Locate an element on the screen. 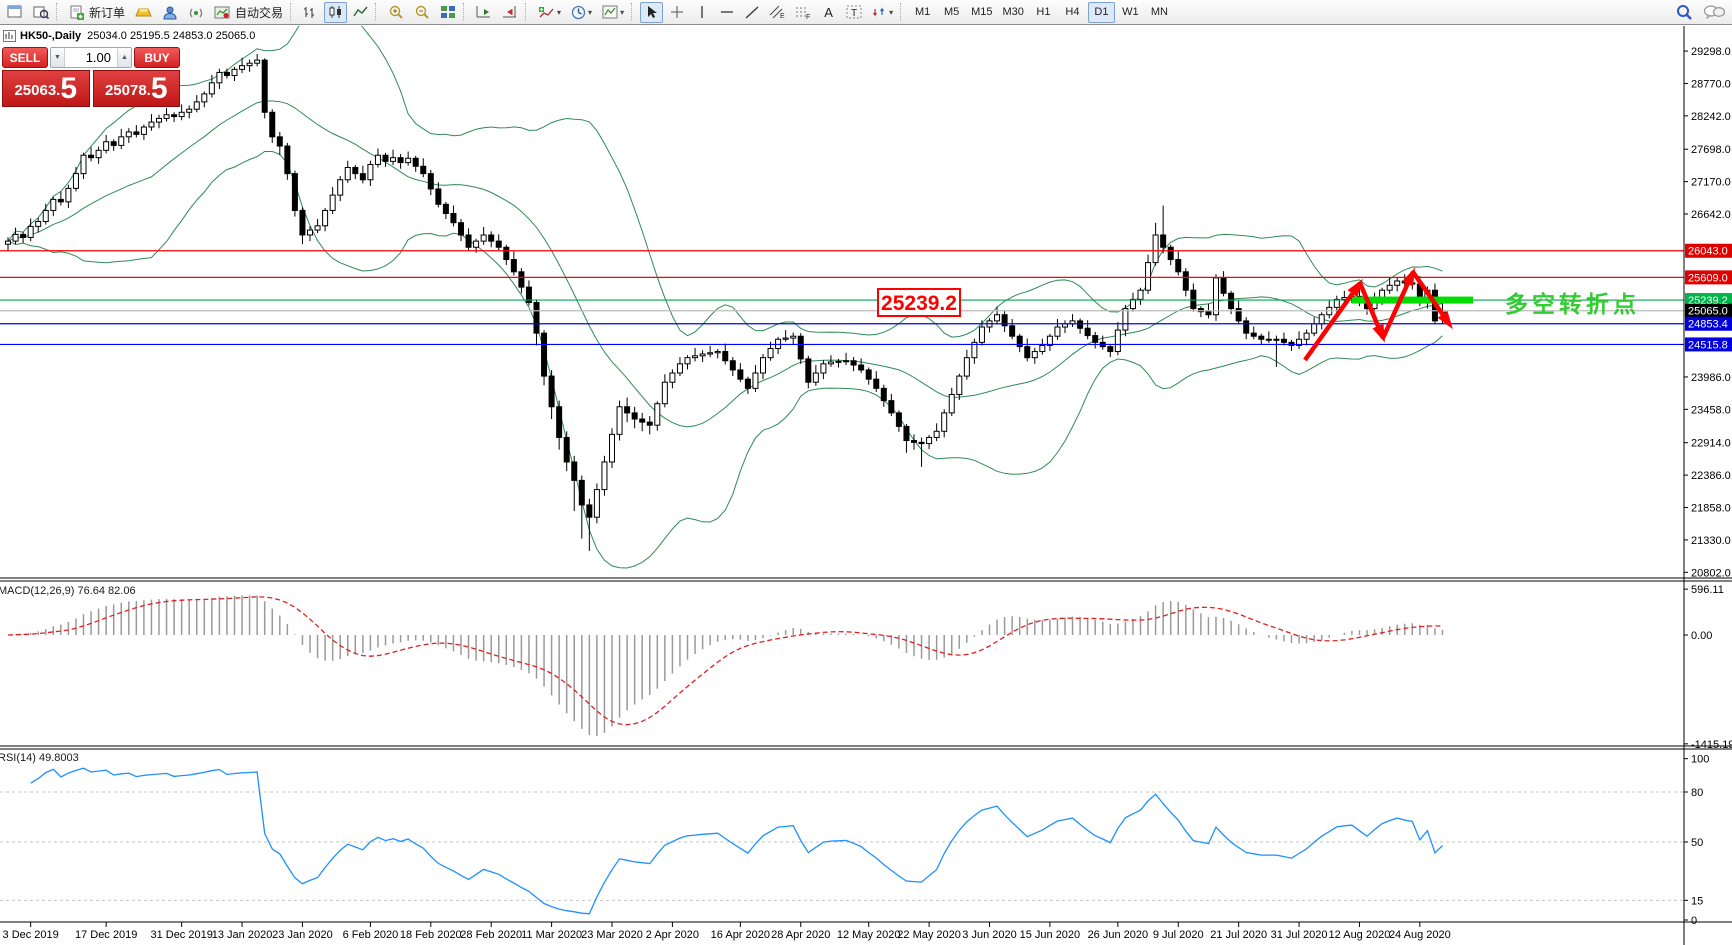  tile-windows-button is located at coordinates (448, 12).